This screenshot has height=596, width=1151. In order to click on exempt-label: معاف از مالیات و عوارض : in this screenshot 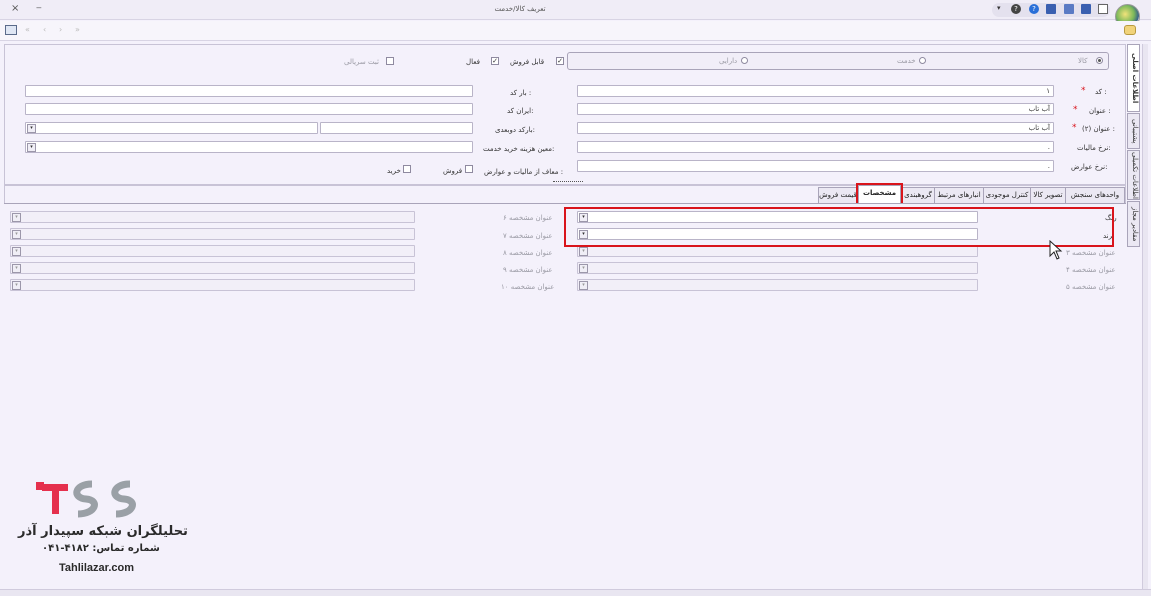, I will do `click(524, 172)`.